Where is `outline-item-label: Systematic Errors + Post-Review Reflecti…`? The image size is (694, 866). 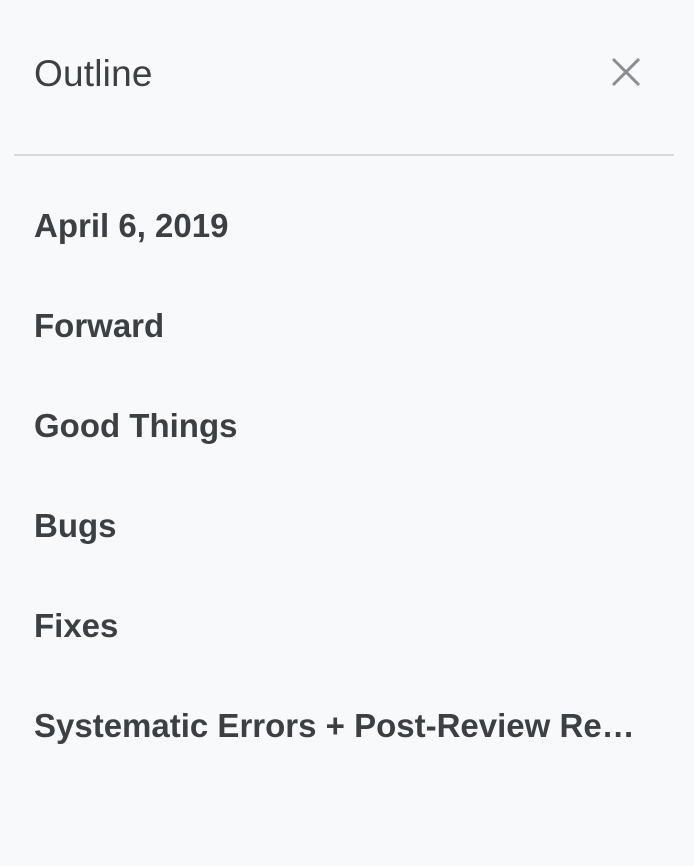 outline-item-label: Systematic Errors + Post-Review Reflecti… is located at coordinates (339, 725).